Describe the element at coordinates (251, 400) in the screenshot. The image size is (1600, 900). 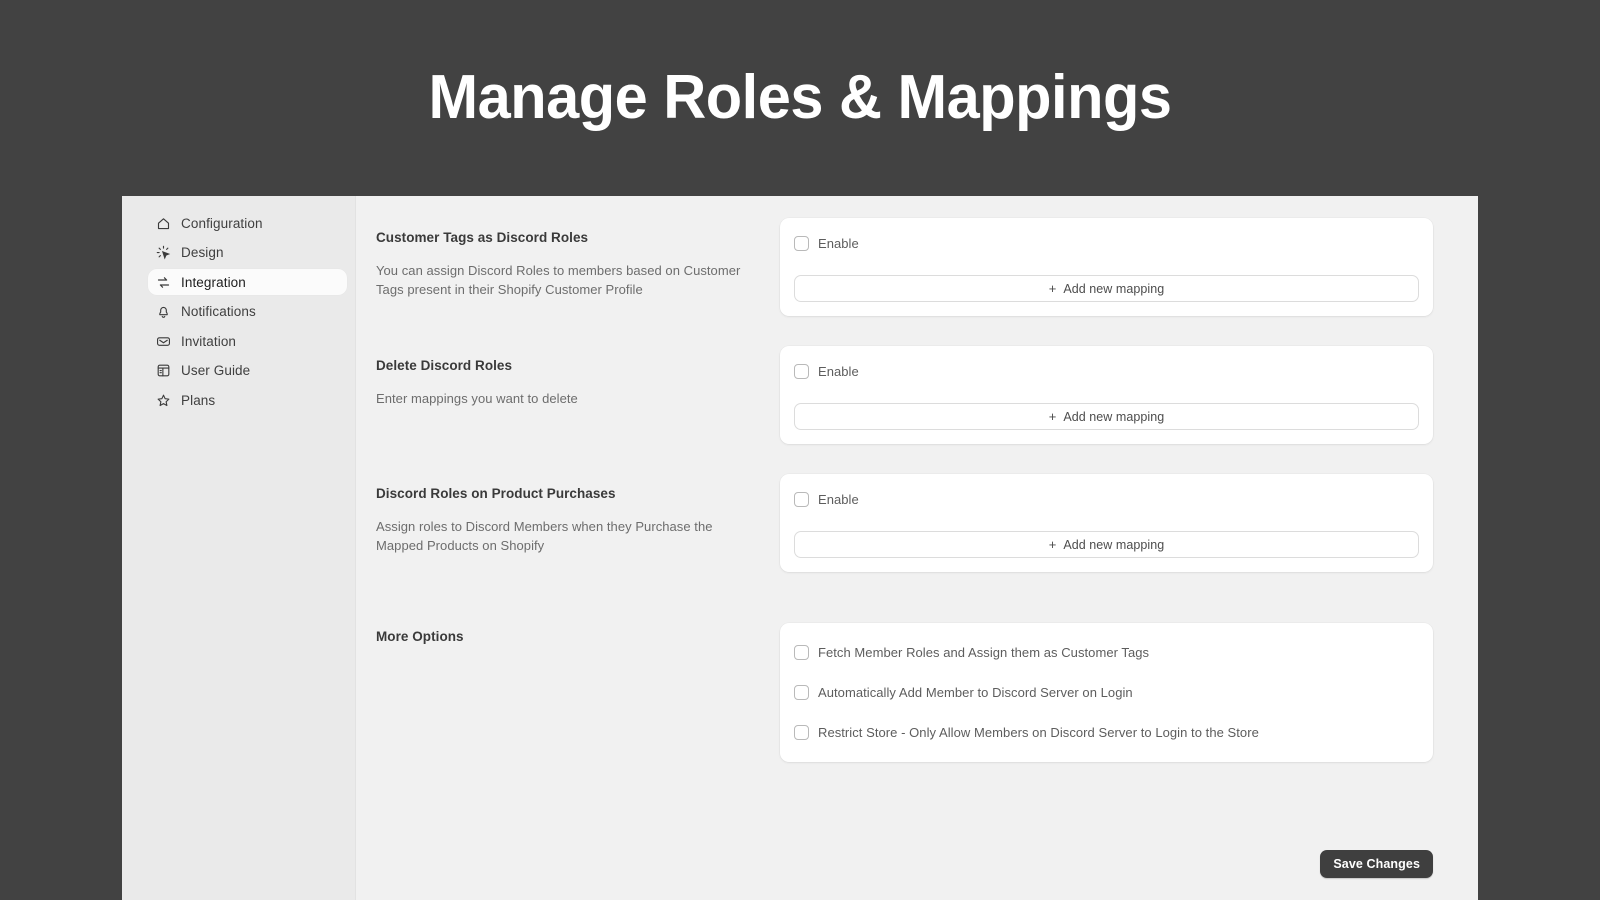
I see `sidebar-item-plans: Plans` at that location.